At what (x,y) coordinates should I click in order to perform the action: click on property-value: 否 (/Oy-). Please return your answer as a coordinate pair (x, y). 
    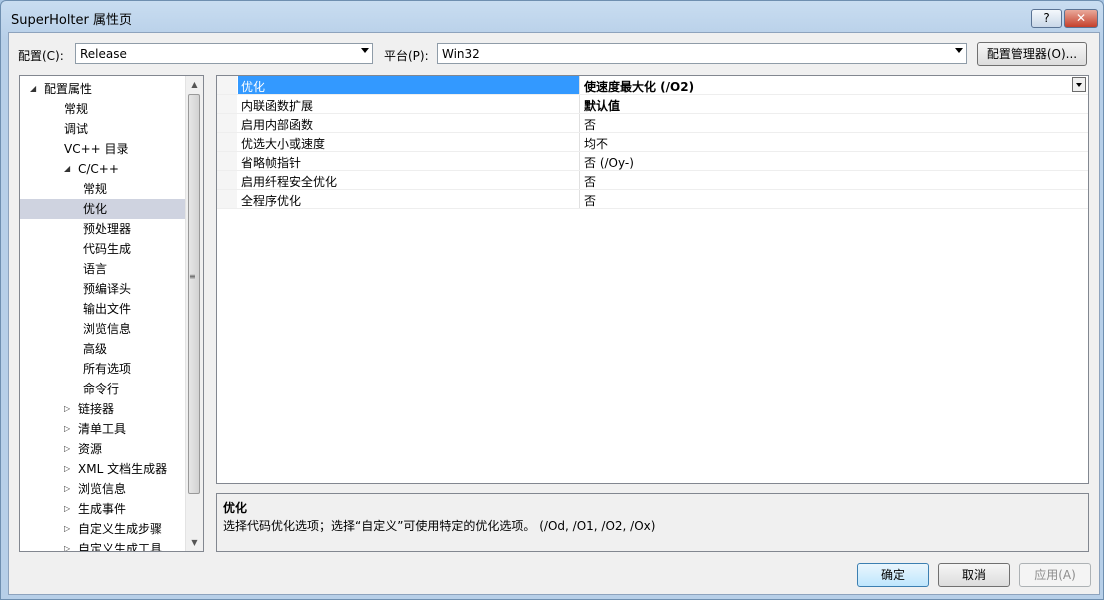
    Looking at the image, I should click on (609, 162).